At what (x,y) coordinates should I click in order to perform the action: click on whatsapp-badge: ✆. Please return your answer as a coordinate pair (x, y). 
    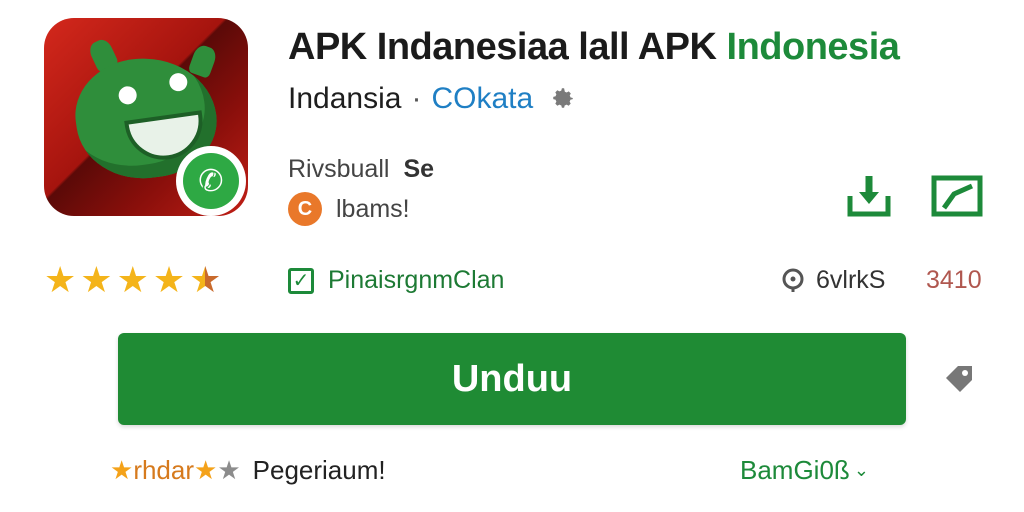
    Looking at the image, I should click on (211, 181).